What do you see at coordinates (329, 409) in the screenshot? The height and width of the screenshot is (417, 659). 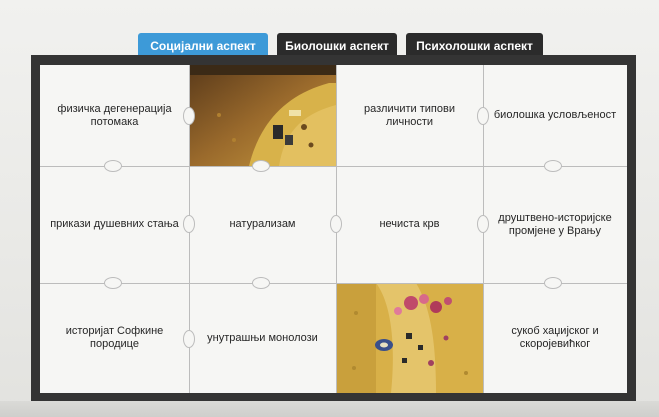 I see `screen-bezel` at bounding box center [329, 409].